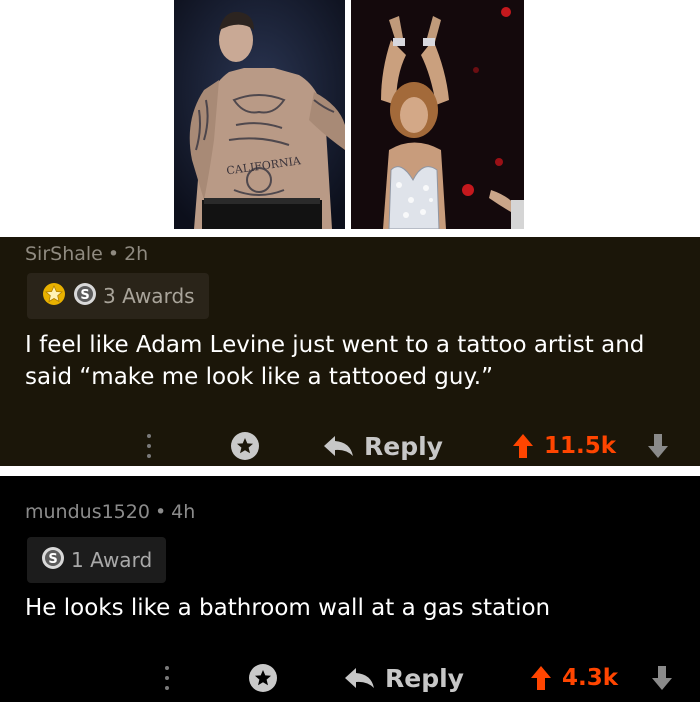 This screenshot has width=700, height=702. What do you see at coordinates (64, 254) in the screenshot?
I see `username: SirShale` at bounding box center [64, 254].